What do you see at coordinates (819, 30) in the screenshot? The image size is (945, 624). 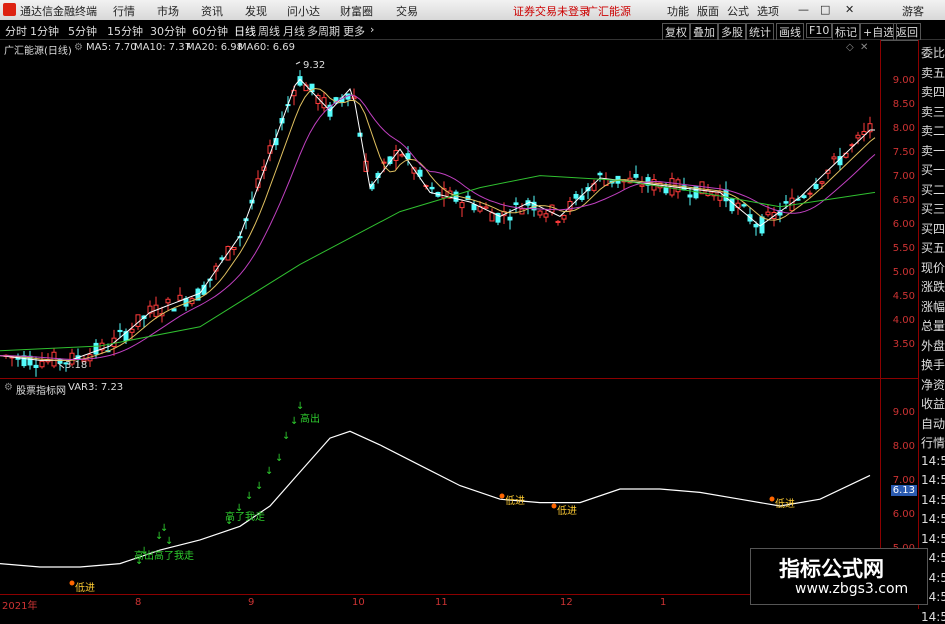 I see `f10-button: F10` at bounding box center [819, 30].